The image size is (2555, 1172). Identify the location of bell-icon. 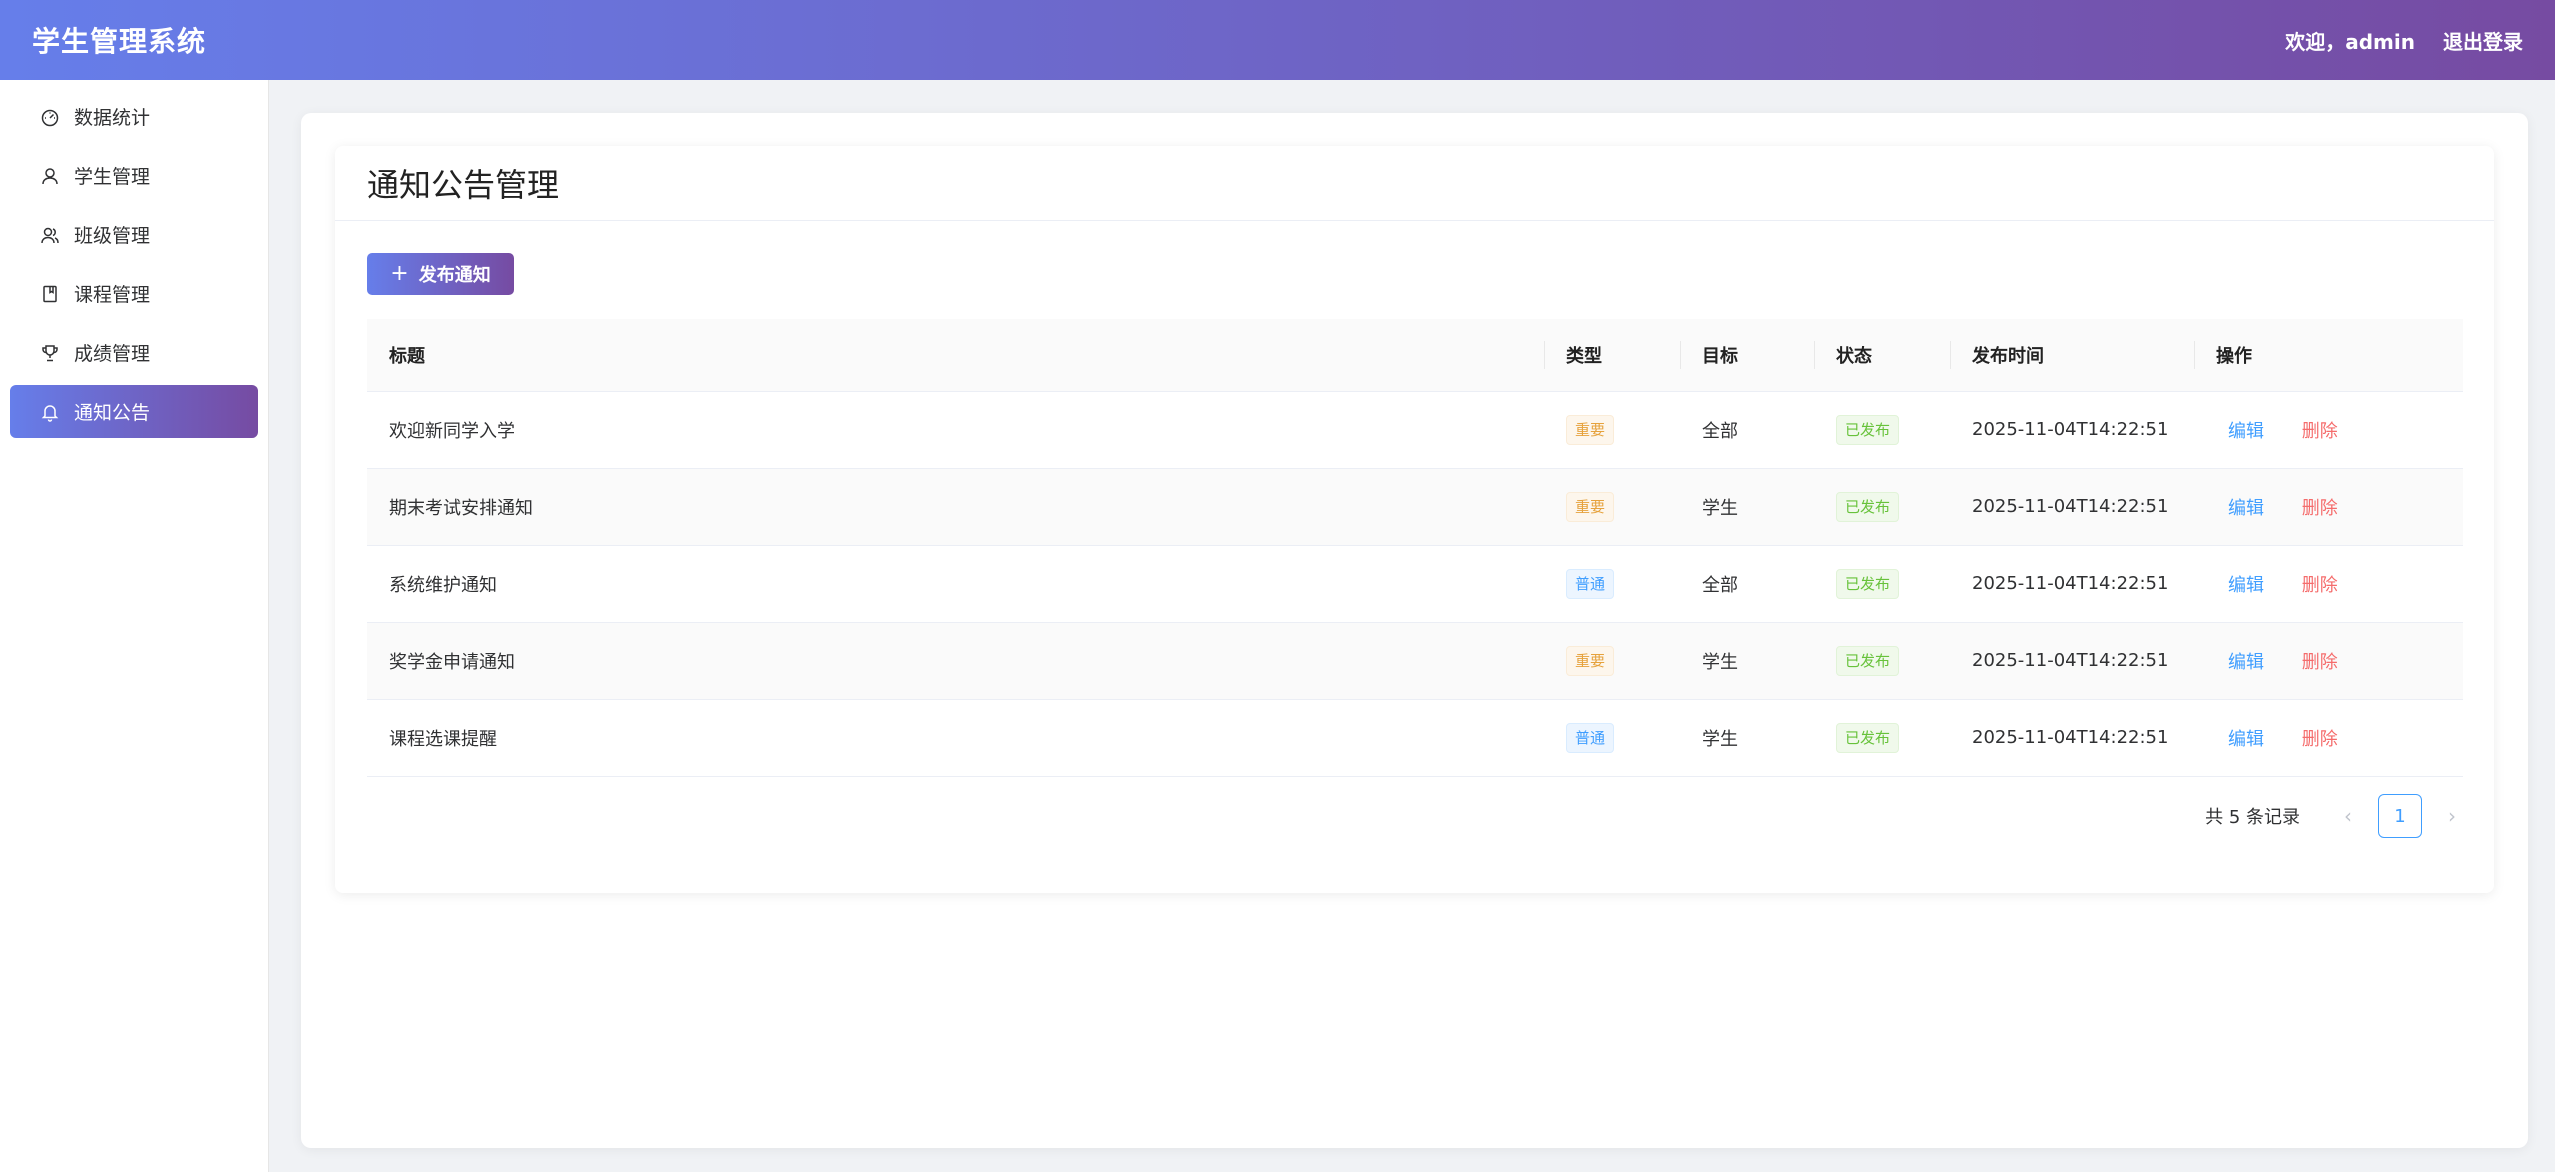
(50, 412).